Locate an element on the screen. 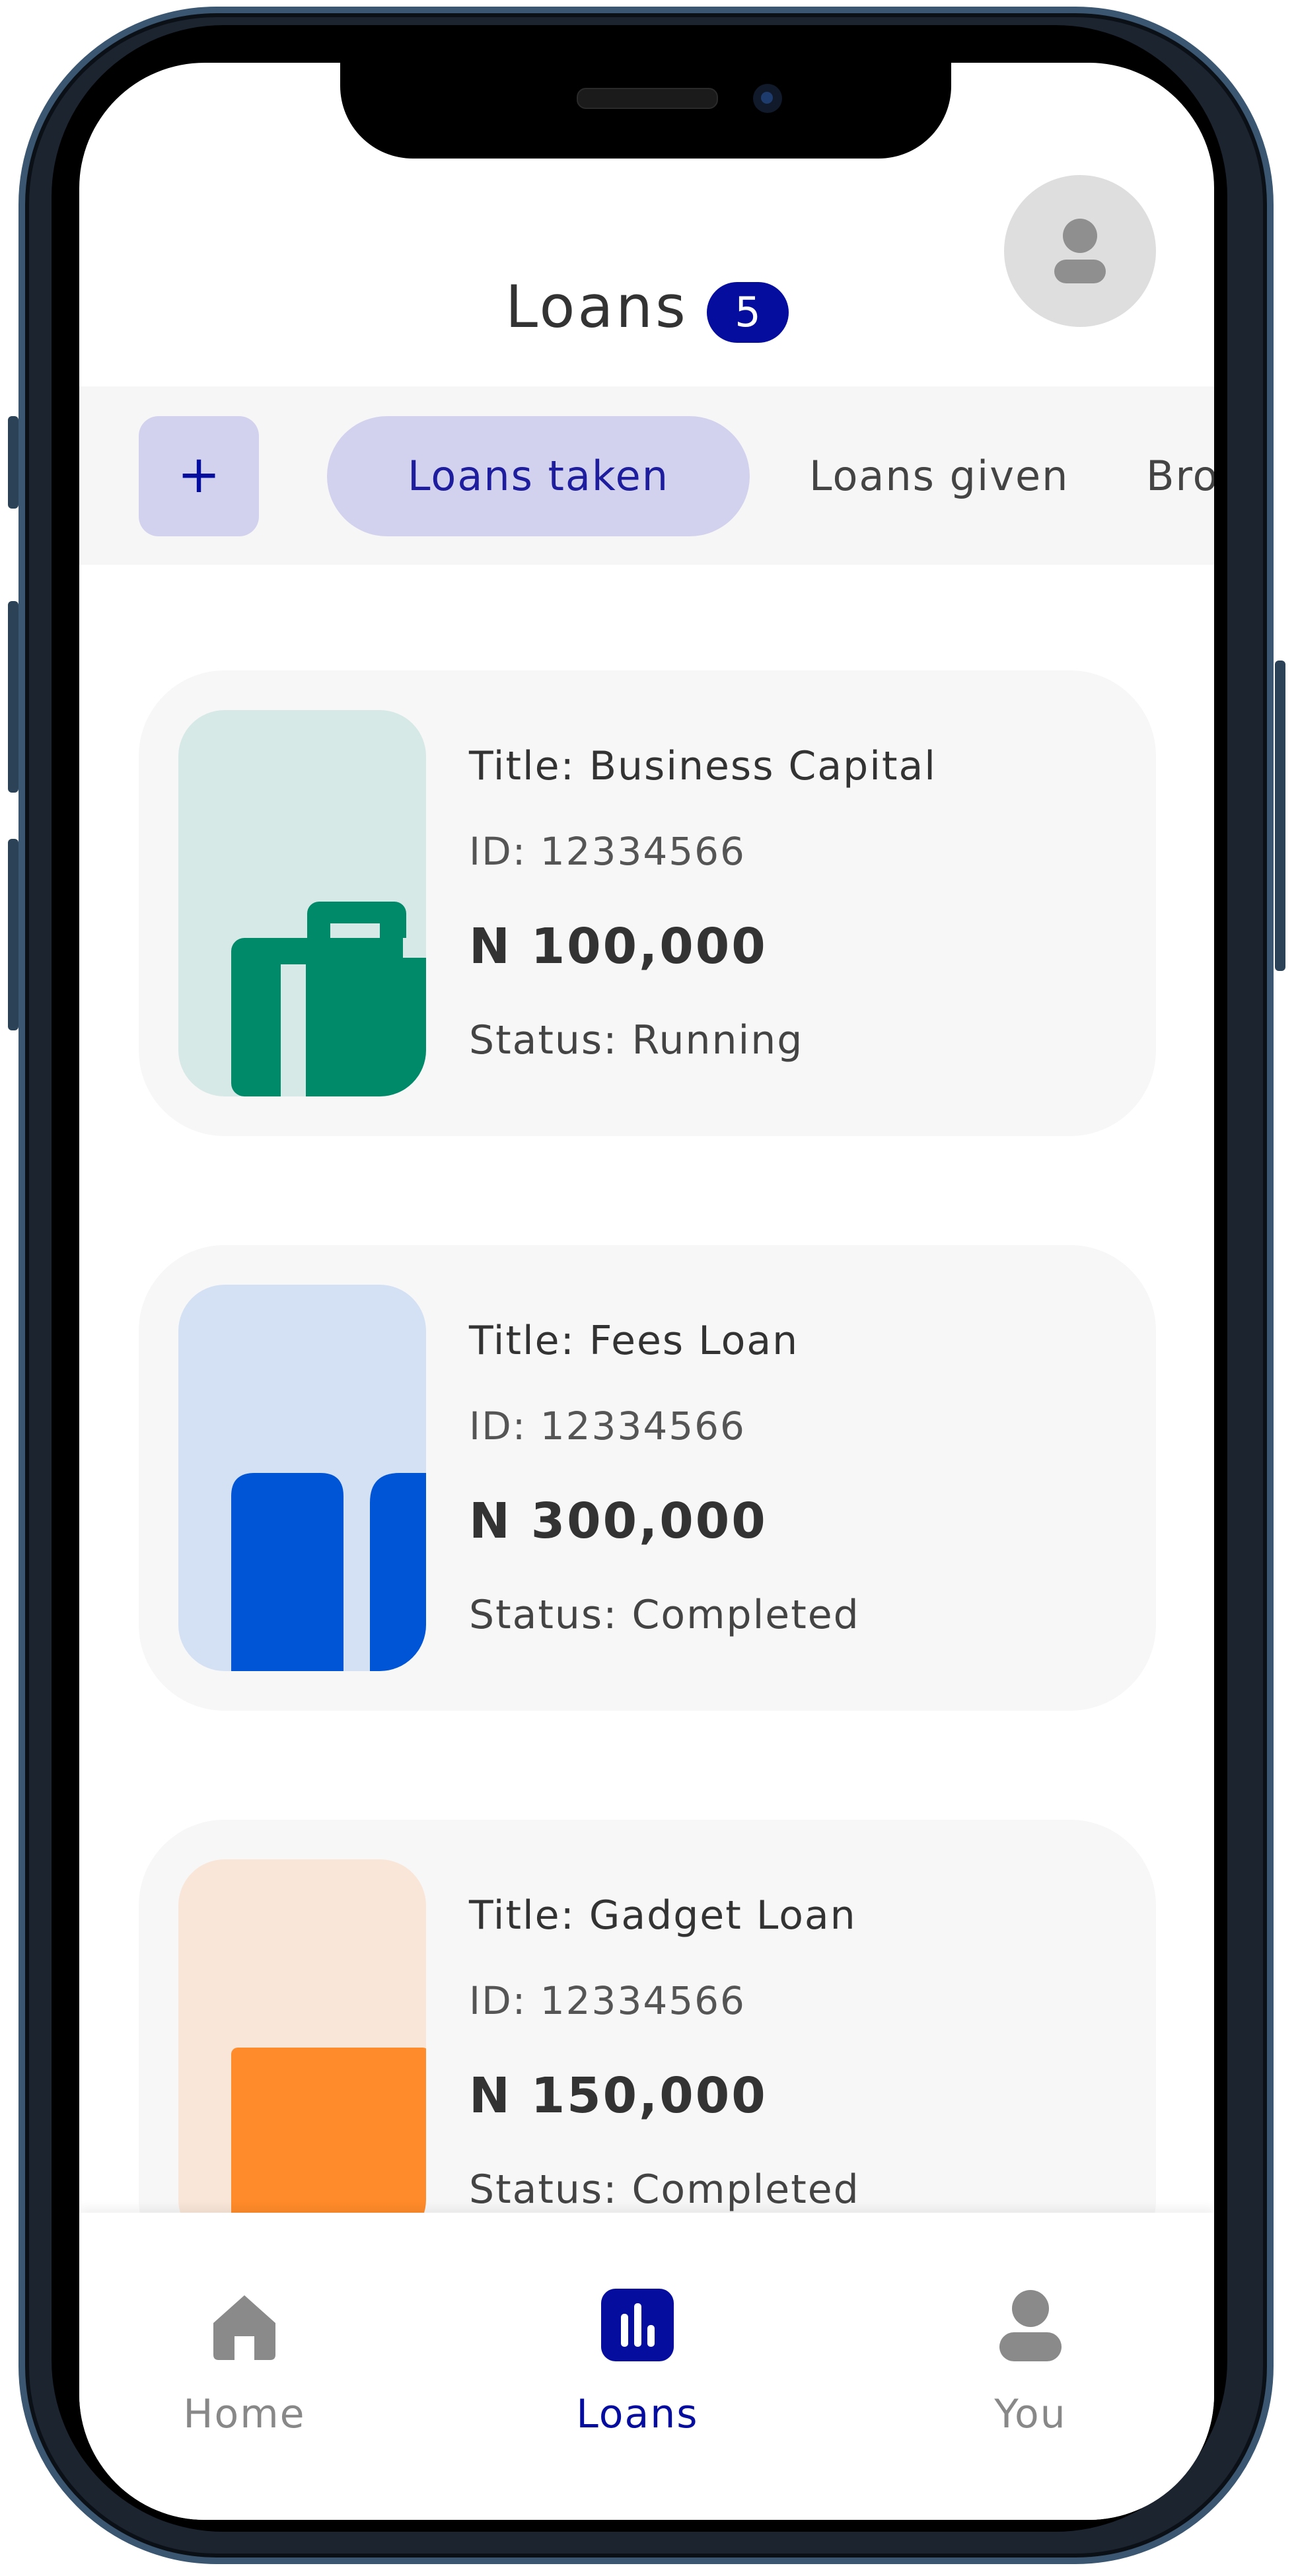 This screenshot has width=1298, height=2576. loan-status: Status: Running is located at coordinates (636, 1040).